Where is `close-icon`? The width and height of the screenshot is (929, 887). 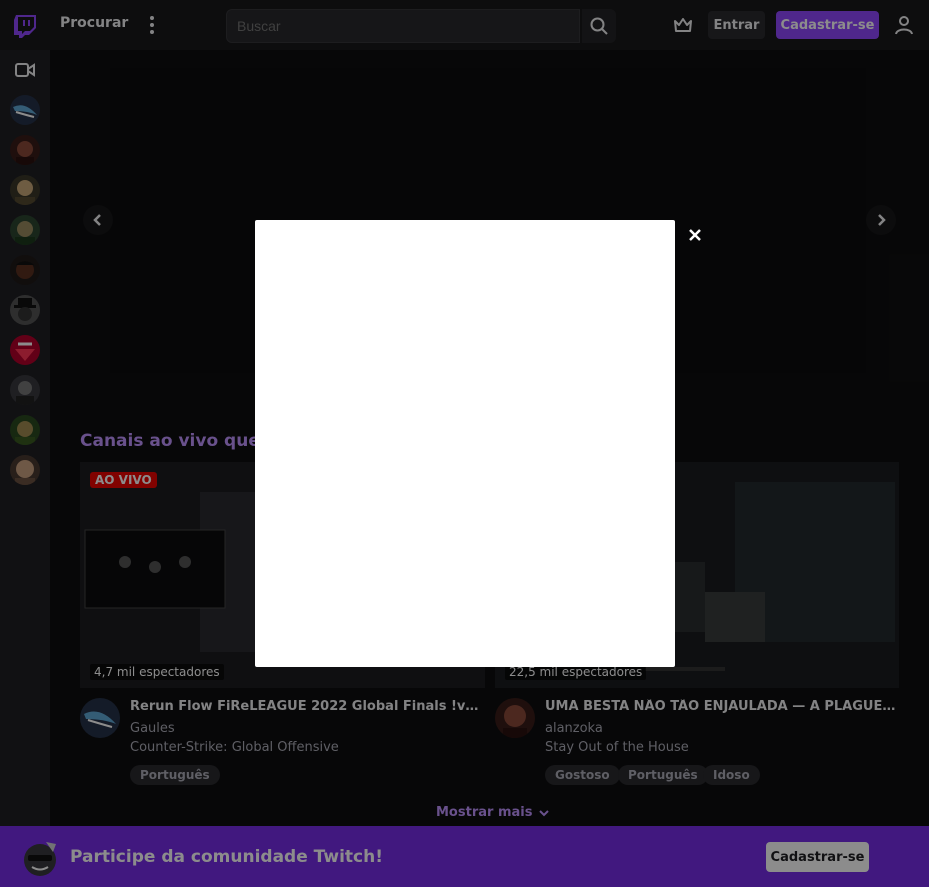
close-icon is located at coordinates (695, 235).